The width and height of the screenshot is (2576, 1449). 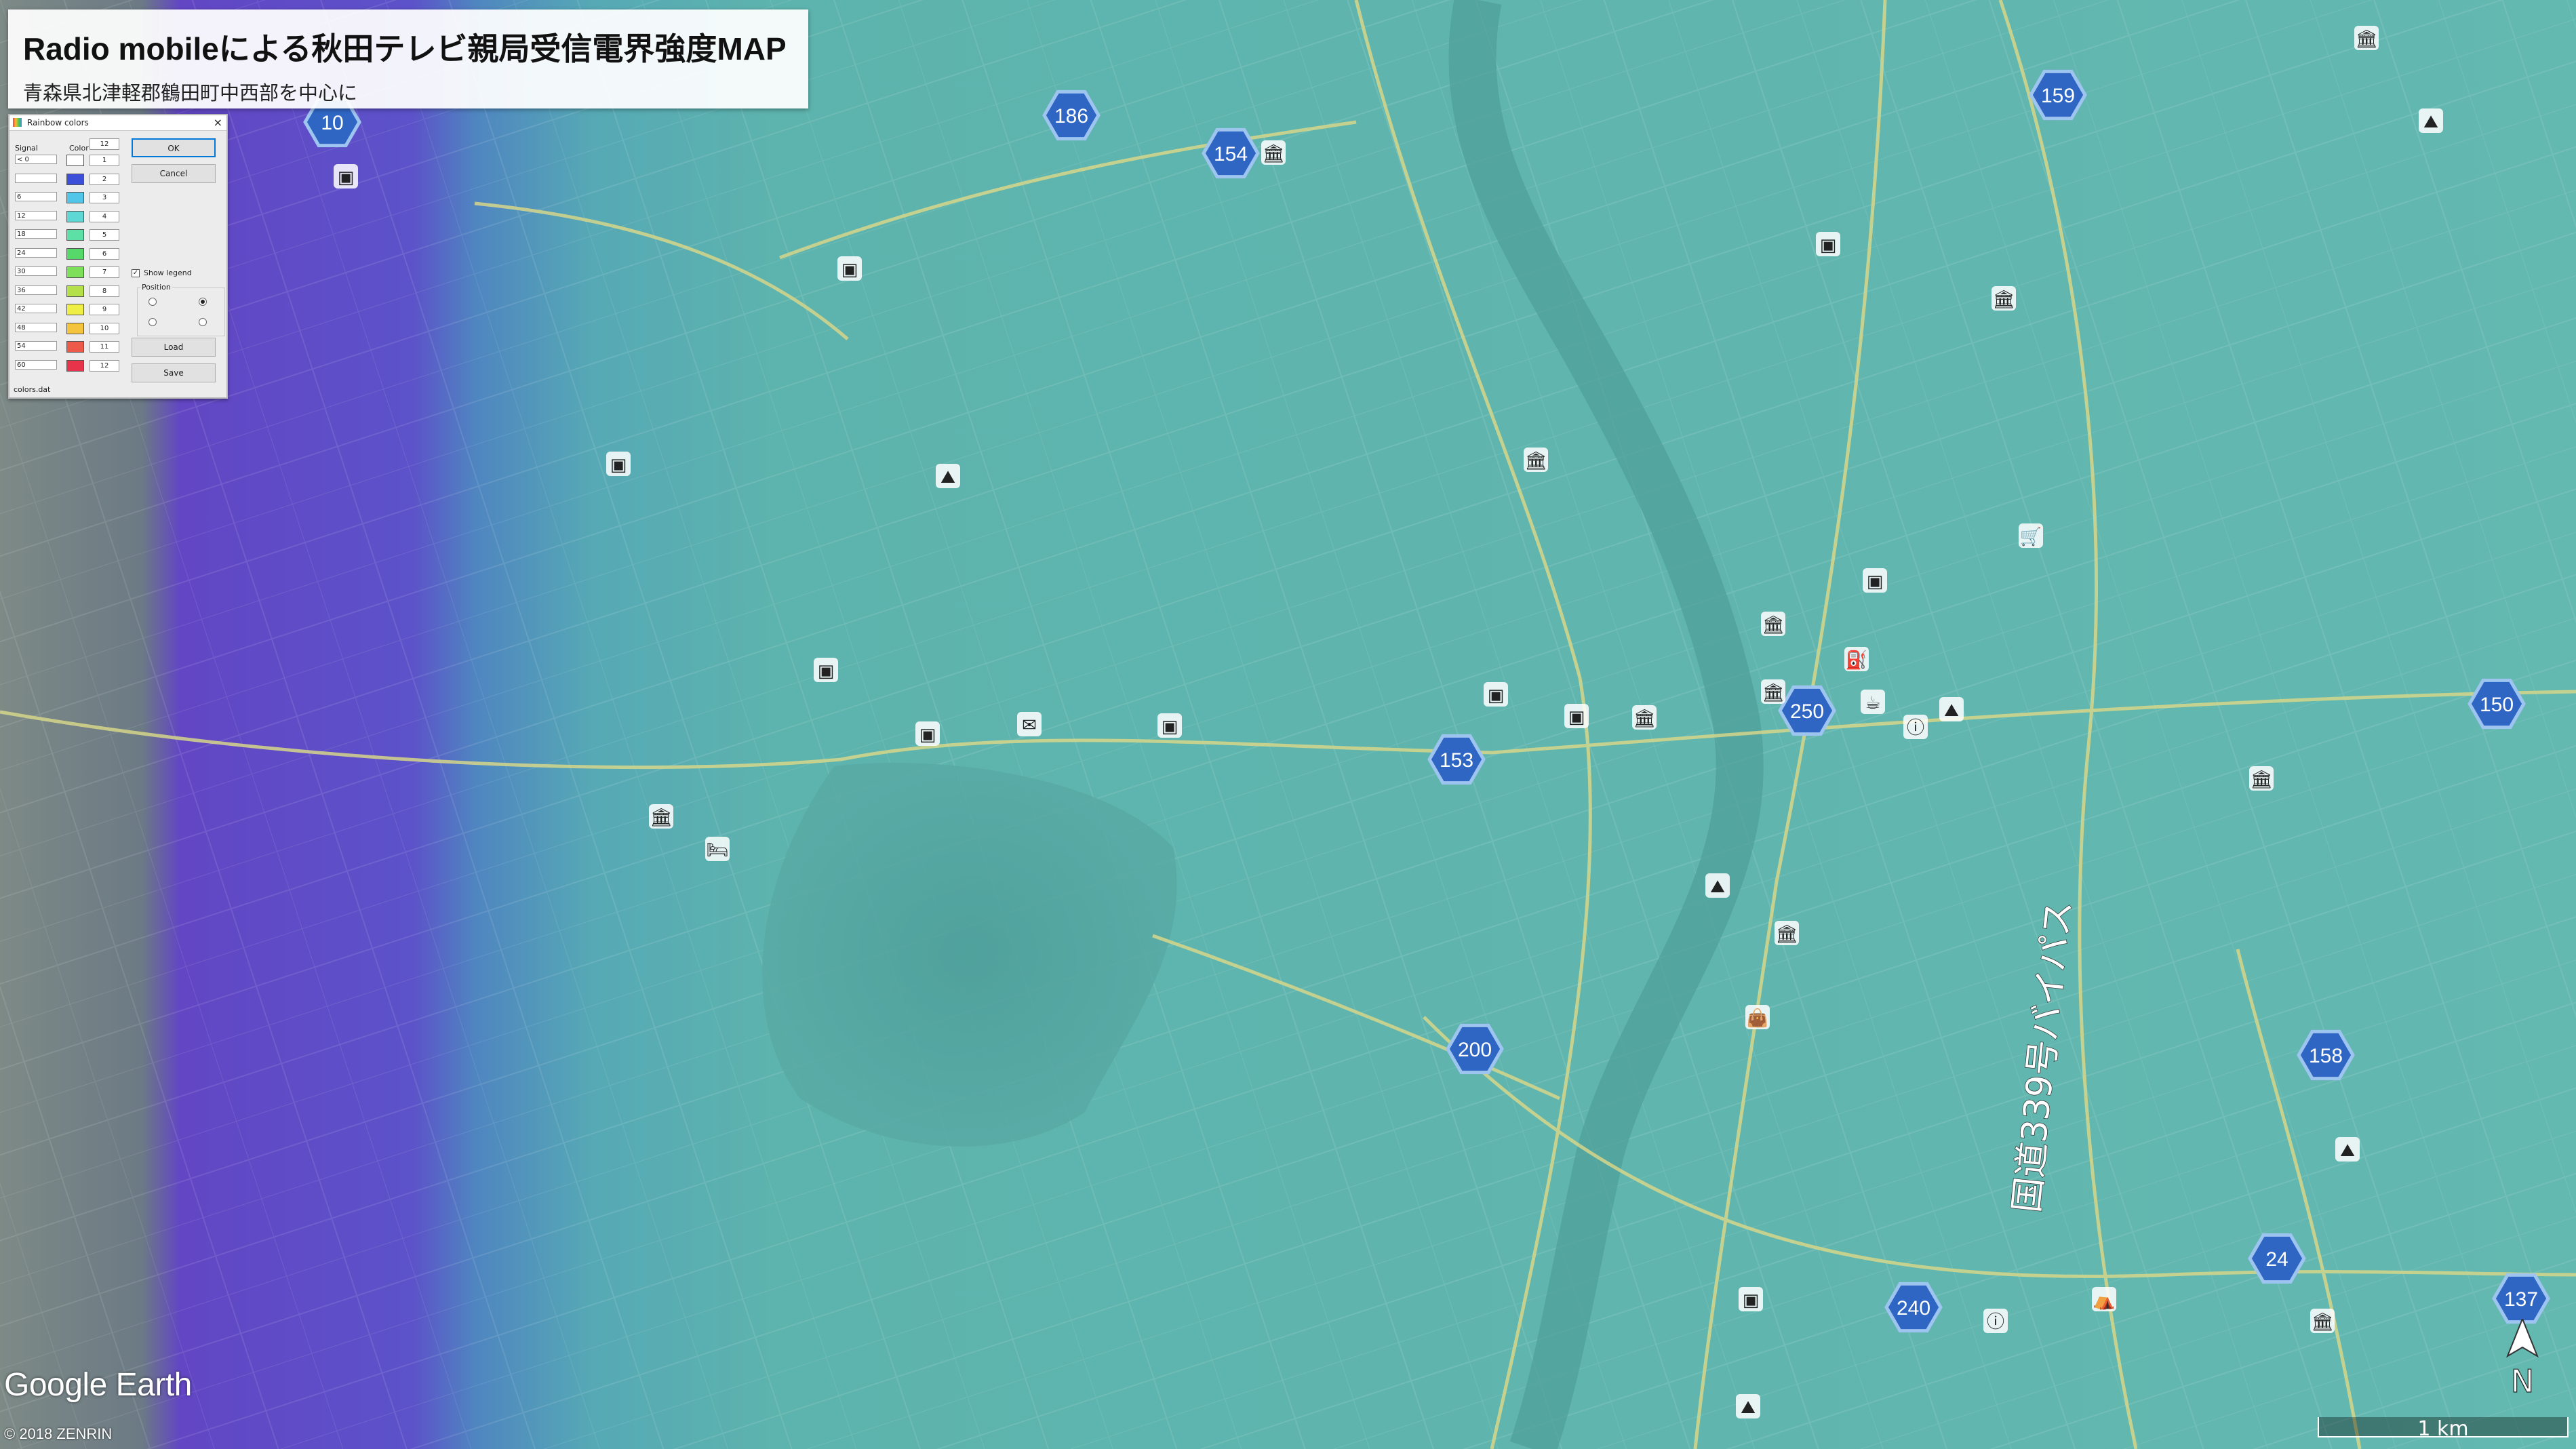 What do you see at coordinates (36, 346) in the screenshot?
I see `signal-input: 54` at bounding box center [36, 346].